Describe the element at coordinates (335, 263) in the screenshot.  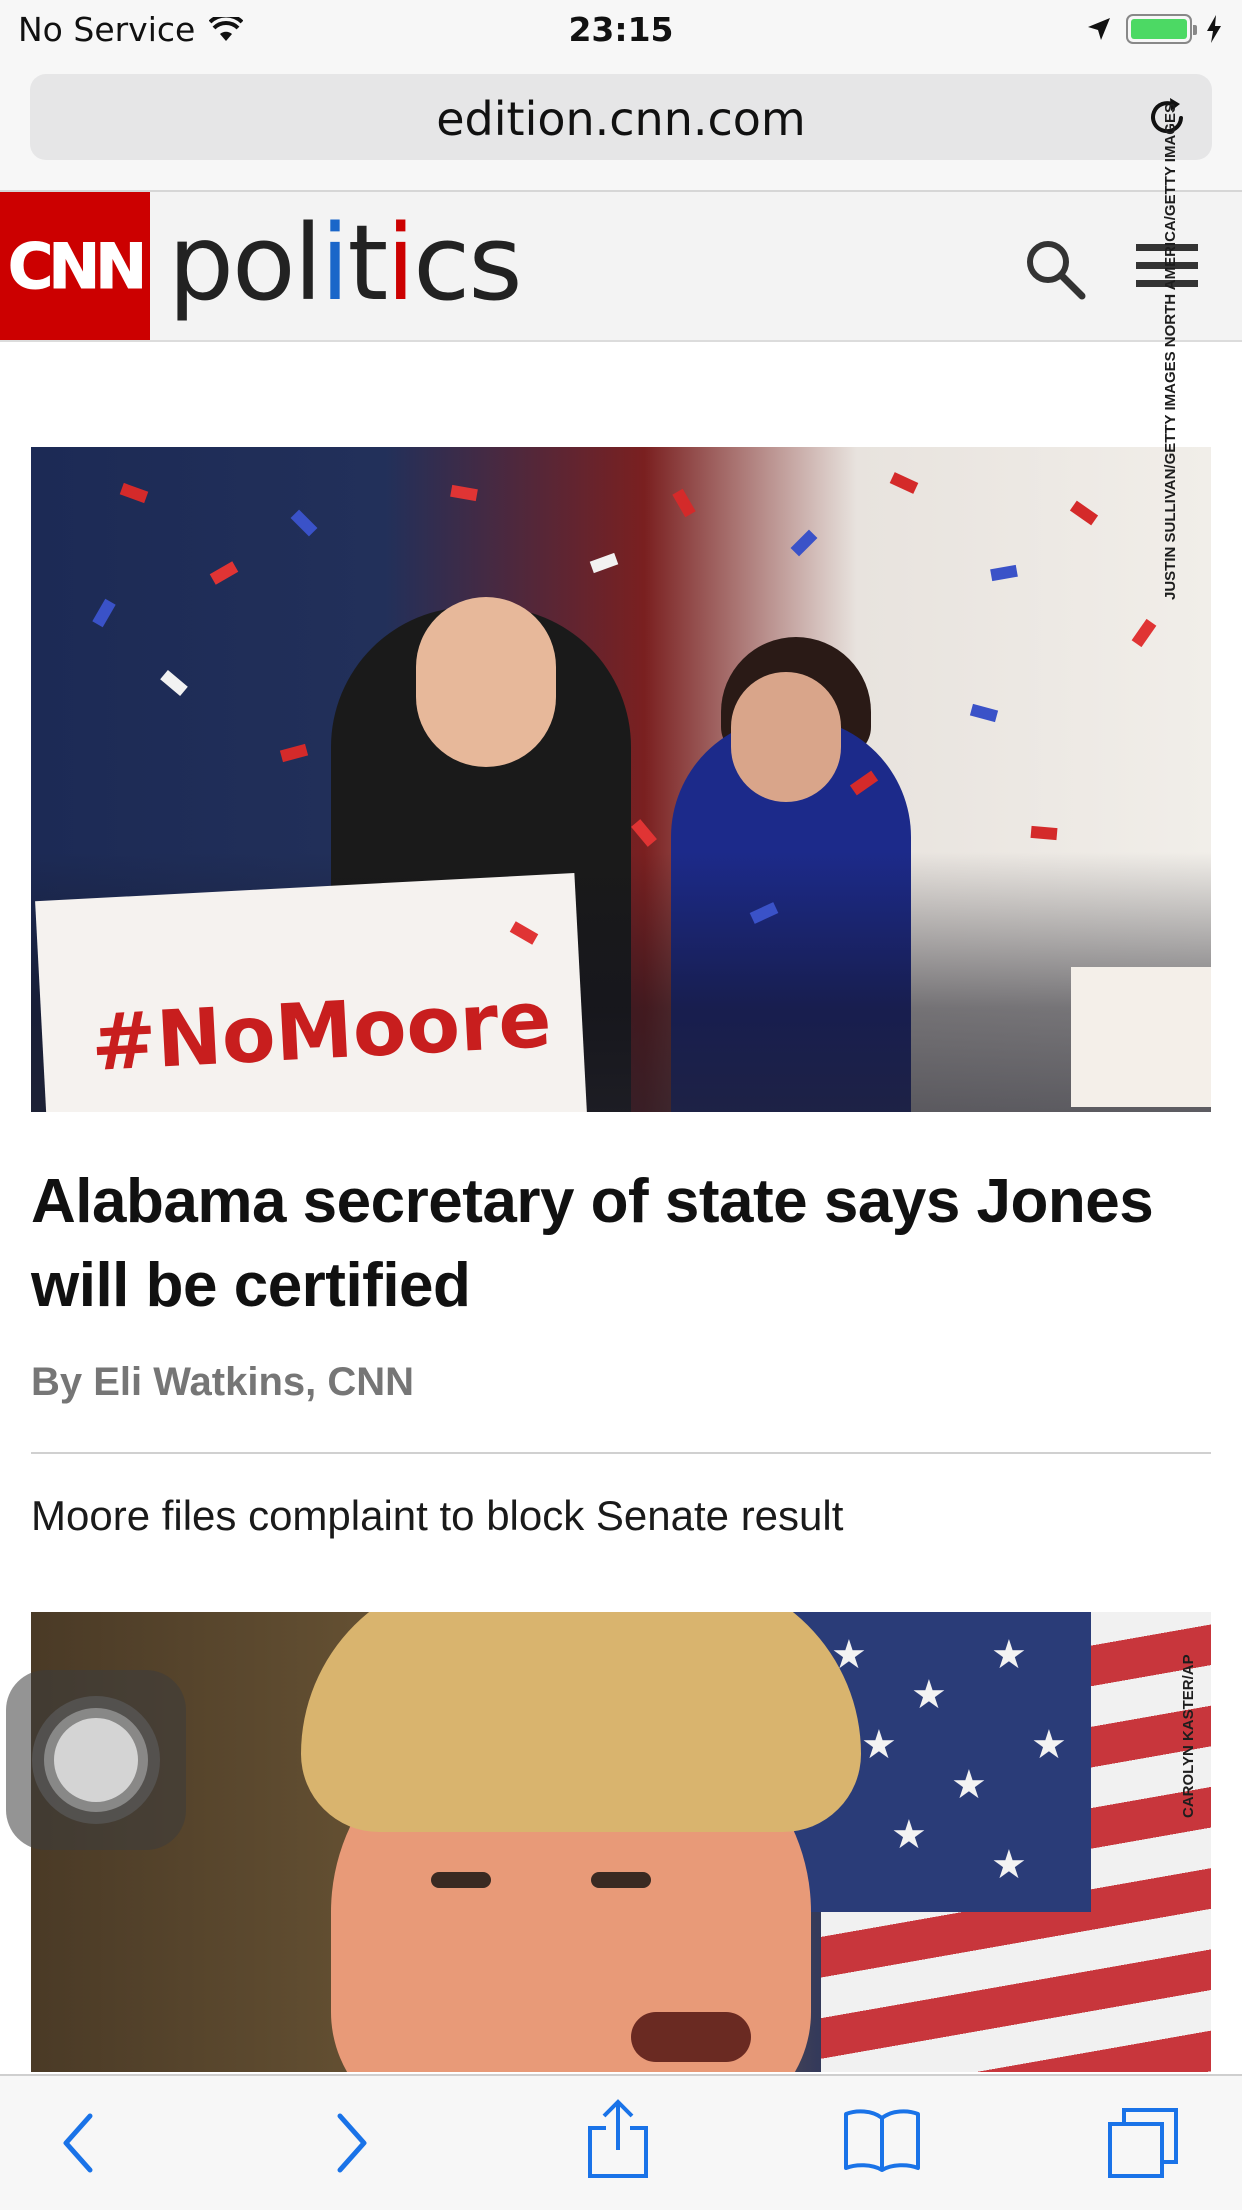
I see `section-title-blue-i: i` at that location.